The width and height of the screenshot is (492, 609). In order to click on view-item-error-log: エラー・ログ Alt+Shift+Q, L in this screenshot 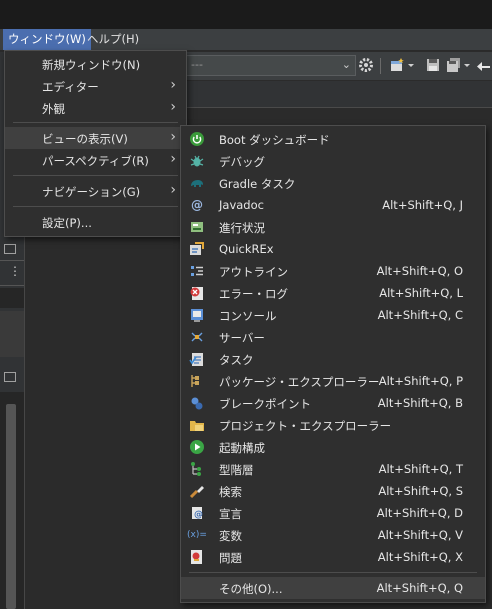, I will do `click(333, 293)`.